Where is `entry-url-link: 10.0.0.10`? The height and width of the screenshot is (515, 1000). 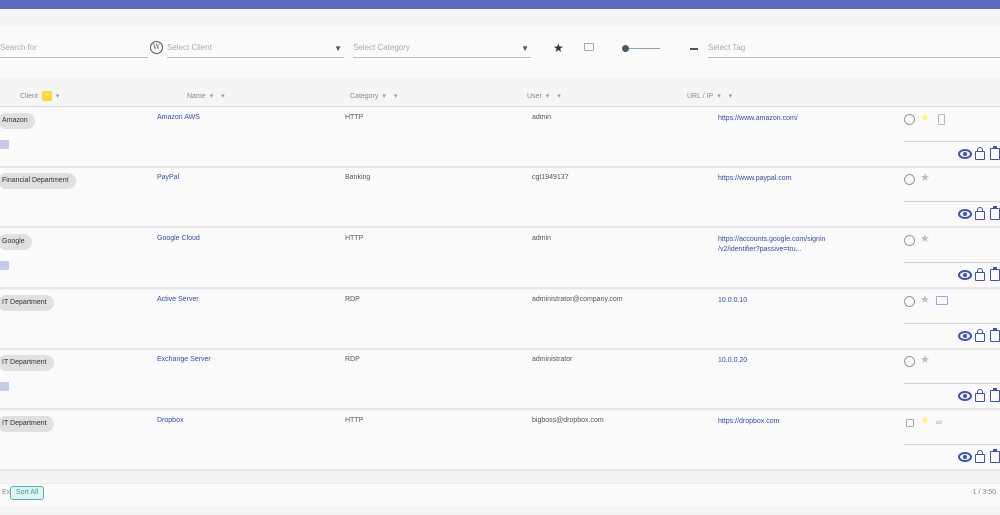 entry-url-link: 10.0.0.10 is located at coordinates (732, 301).